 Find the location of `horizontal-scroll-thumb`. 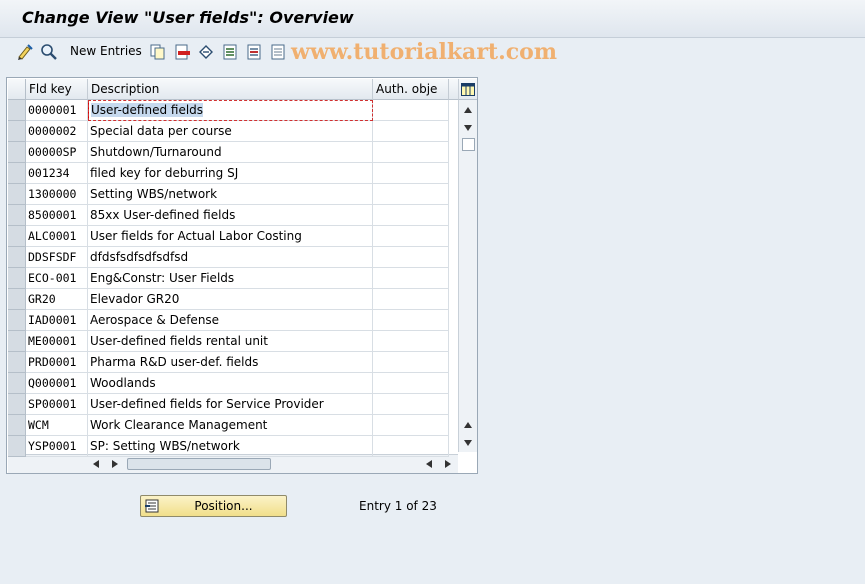

horizontal-scroll-thumb is located at coordinates (199, 464).